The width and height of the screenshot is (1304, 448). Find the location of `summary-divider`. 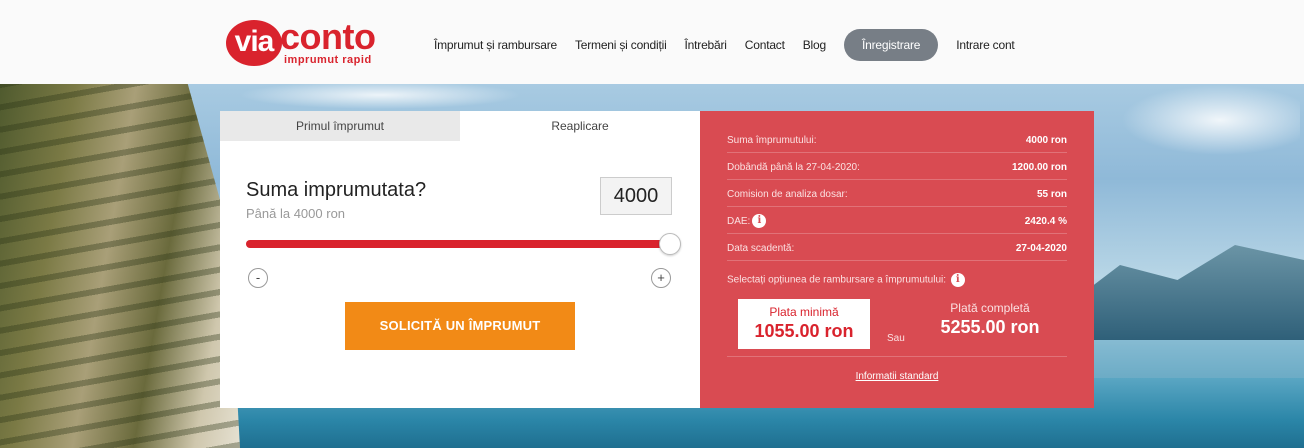

summary-divider is located at coordinates (897, 356).